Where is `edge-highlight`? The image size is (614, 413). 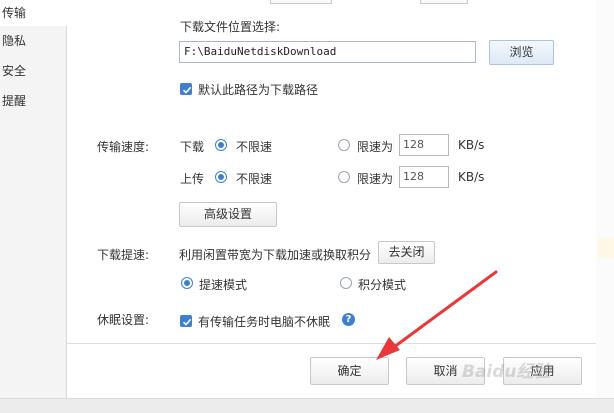 edge-highlight is located at coordinates (606, 248).